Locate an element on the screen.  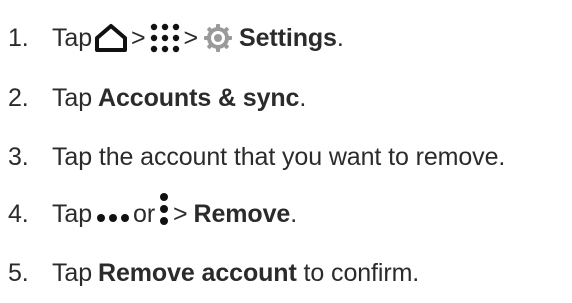
step-text: Tap the account that you want to remove. is located at coordinates (279, 156).